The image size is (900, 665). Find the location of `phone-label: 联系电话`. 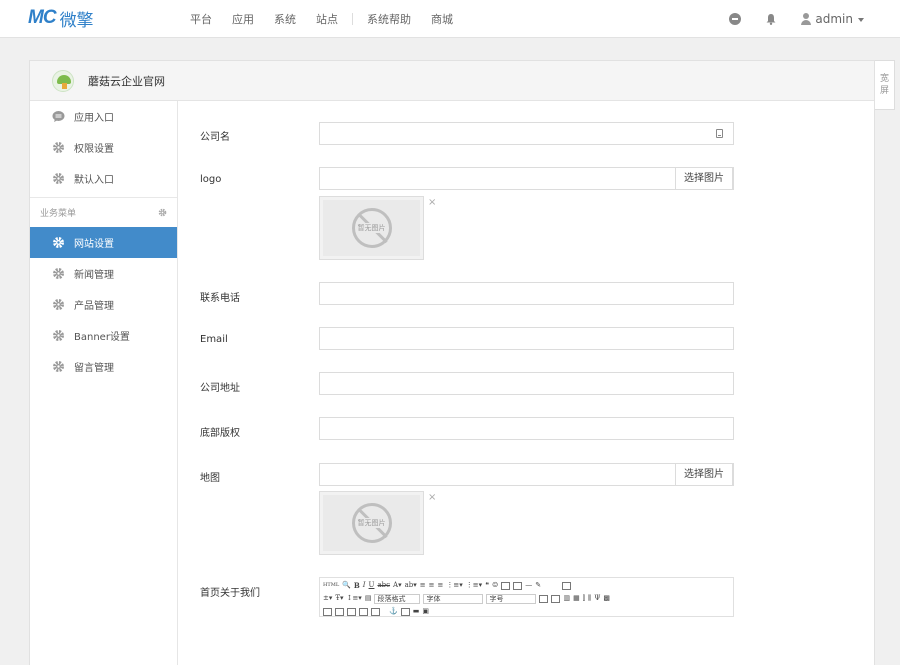

phone-label: 联系电话 is located at coordinates (220, 298).